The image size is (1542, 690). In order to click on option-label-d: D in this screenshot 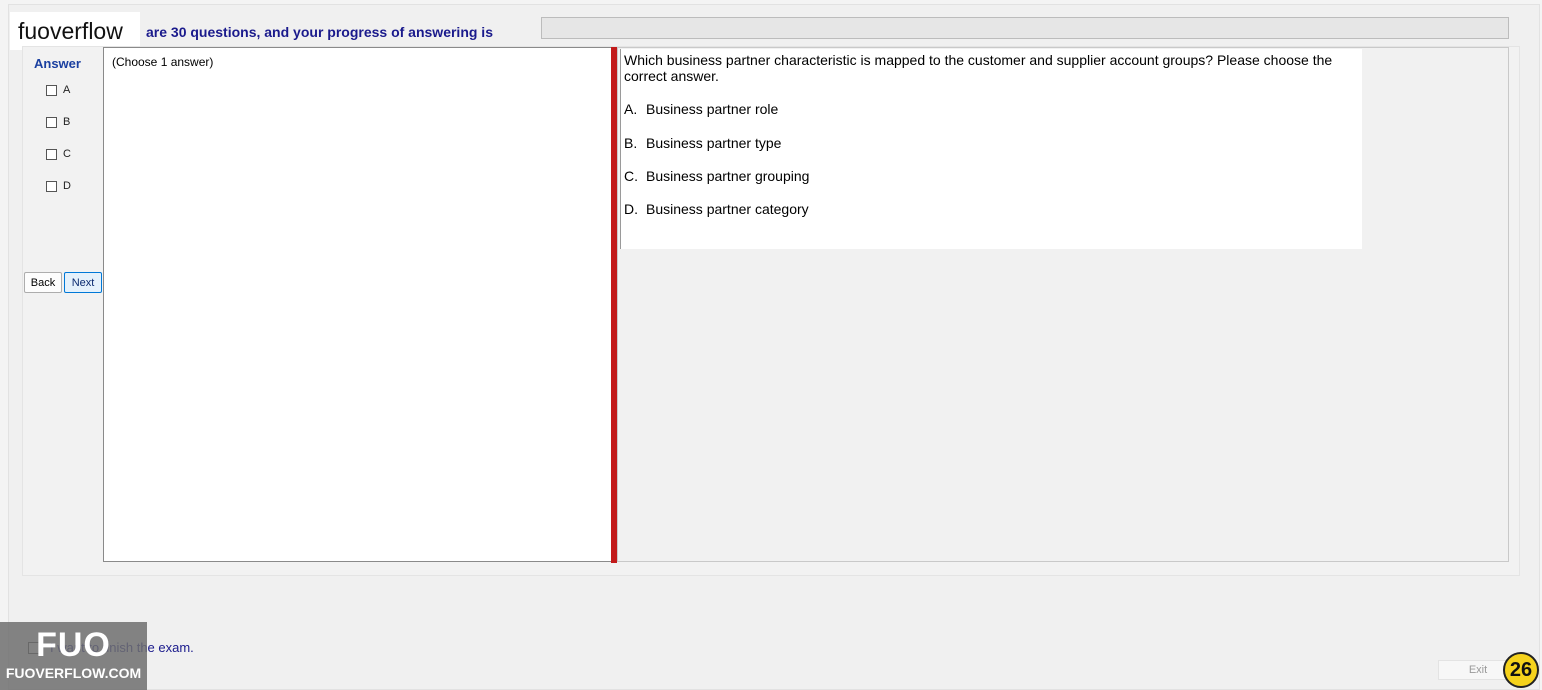, I will do `click(67, 186)`.